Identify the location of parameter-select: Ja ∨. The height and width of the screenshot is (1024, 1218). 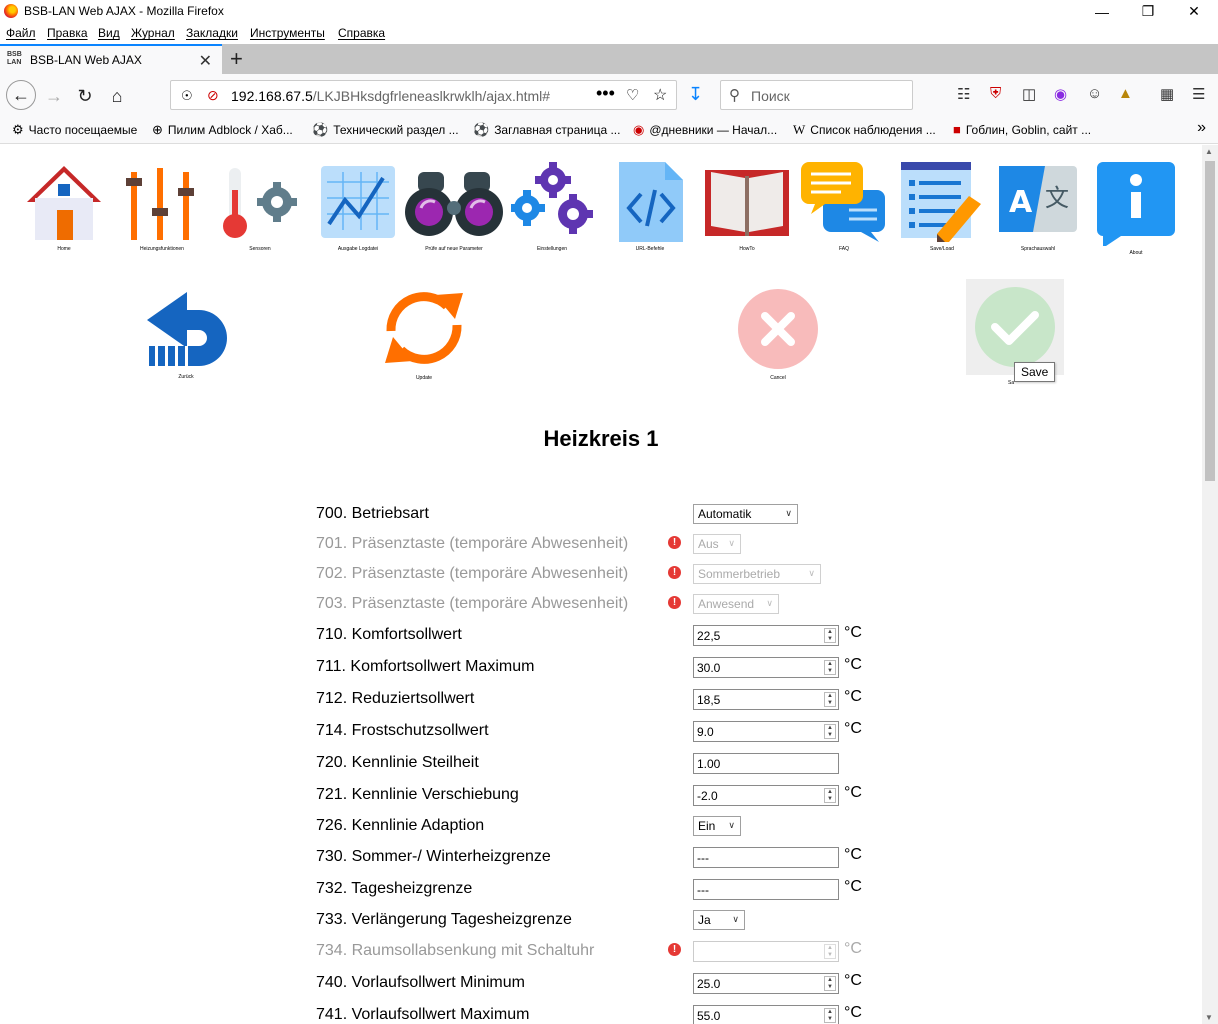
(719, 920).